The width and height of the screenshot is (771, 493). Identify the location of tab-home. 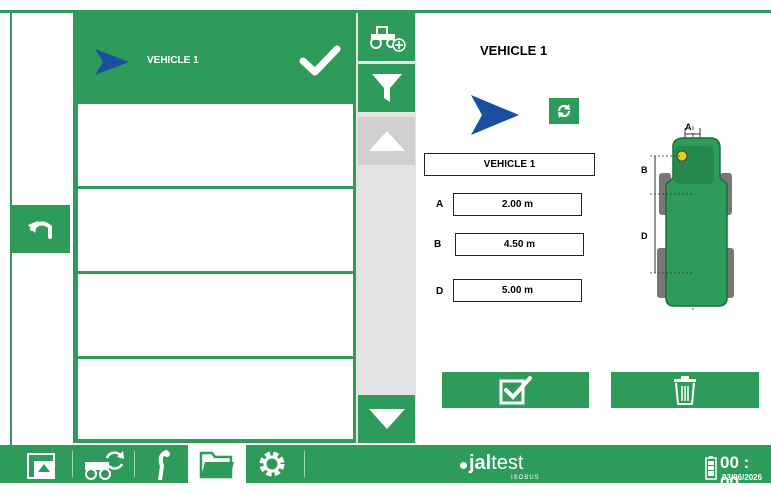
(44, 464).